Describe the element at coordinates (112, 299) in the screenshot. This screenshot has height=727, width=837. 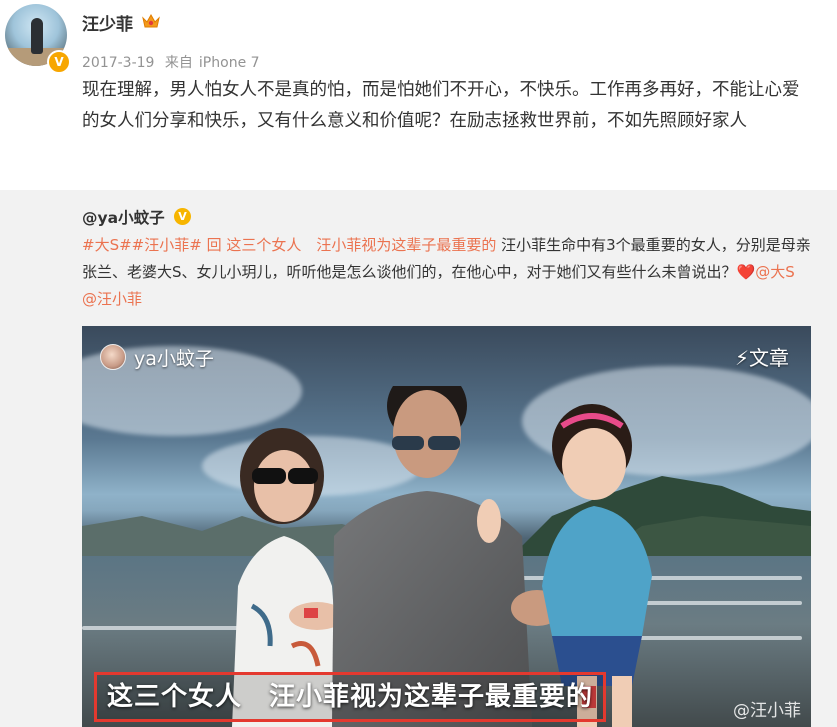
I see `mention-wangxiaofei: @汪小菲` at that location.